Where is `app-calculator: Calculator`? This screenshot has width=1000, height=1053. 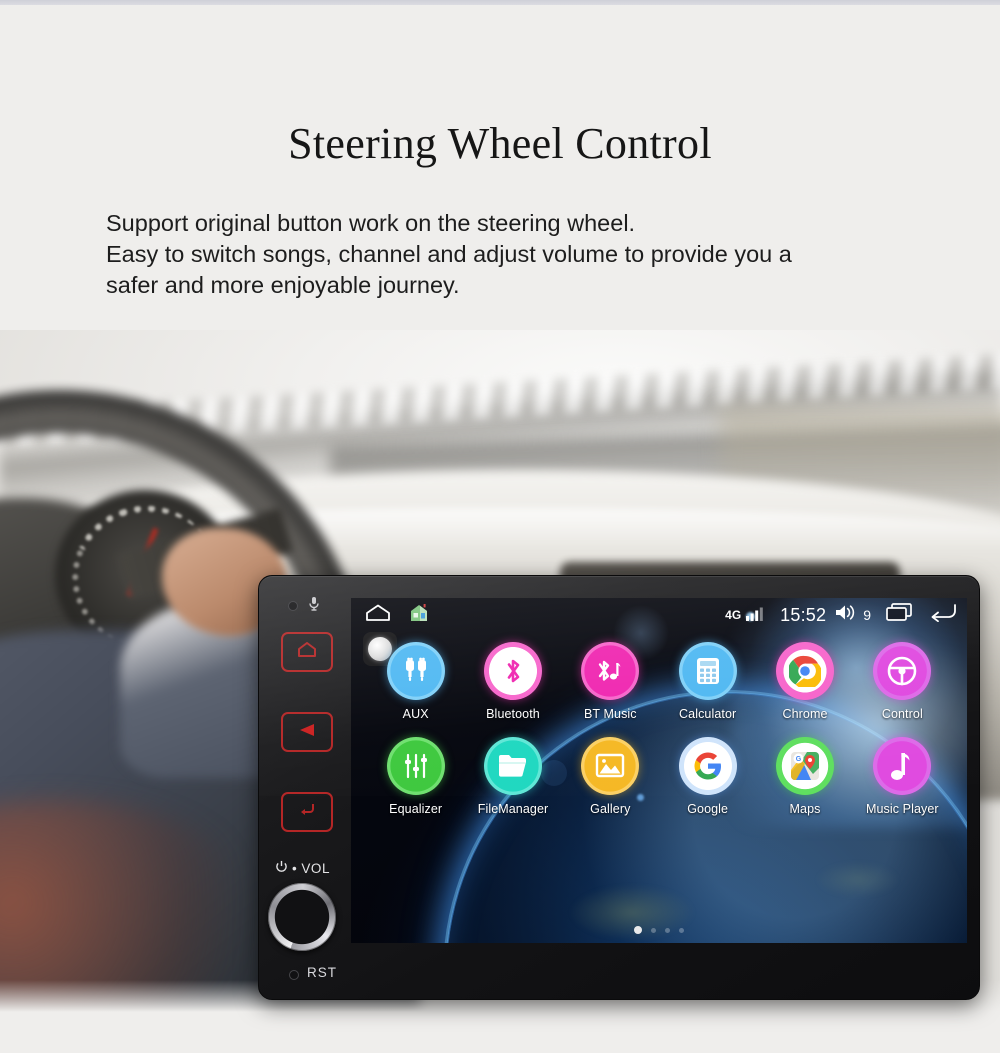
app-calculator: Calculator is located at coordinates (707, 681).